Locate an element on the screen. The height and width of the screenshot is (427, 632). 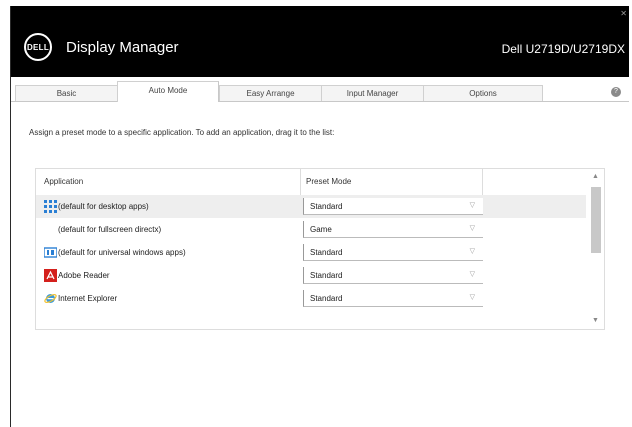
scroll-thumb is located at coordinates (596, 220).